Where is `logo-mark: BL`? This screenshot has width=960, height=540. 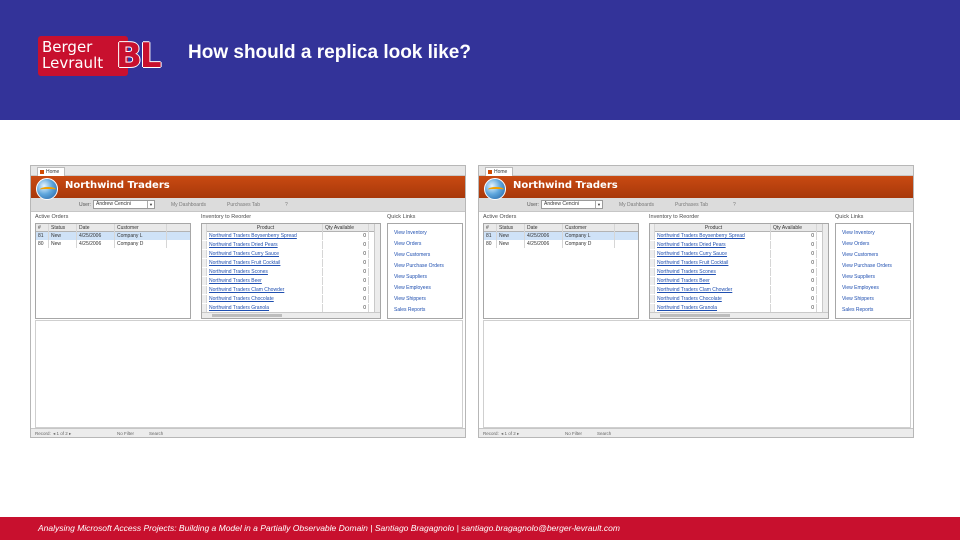
logo-mark: BL is located at coordinates (139, 56).